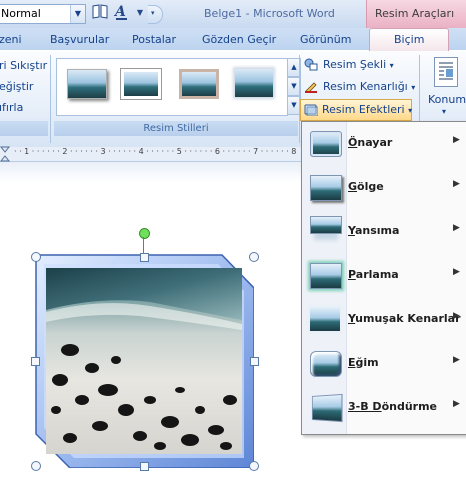 This screenshot has height=494, width=466. What do you see at coordinates (409, 406) in the screenshot?
I see `menu-item-label: öndürme` at bounding box center [409, 406].